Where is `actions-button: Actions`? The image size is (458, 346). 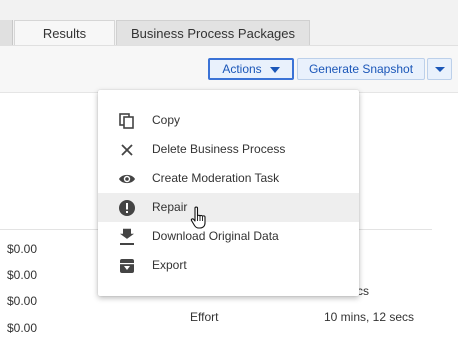
actions-button: Actions is located at coordinates (251, 69).